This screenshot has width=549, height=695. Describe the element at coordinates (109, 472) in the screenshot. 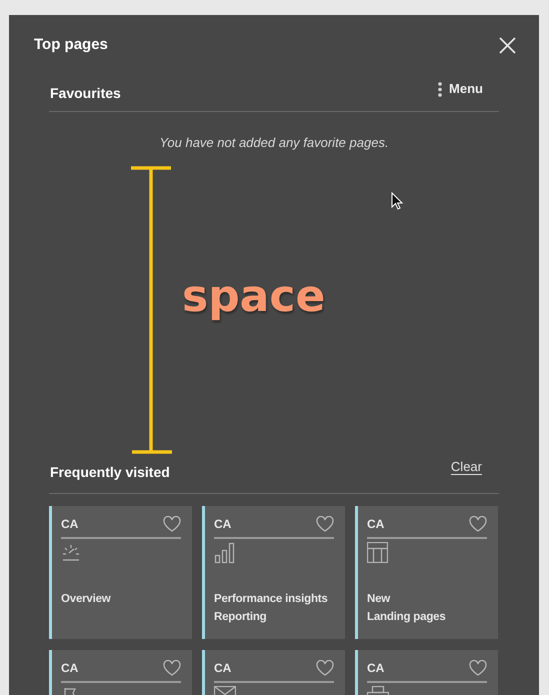

I see `section-title: Frequently visited` at that location.